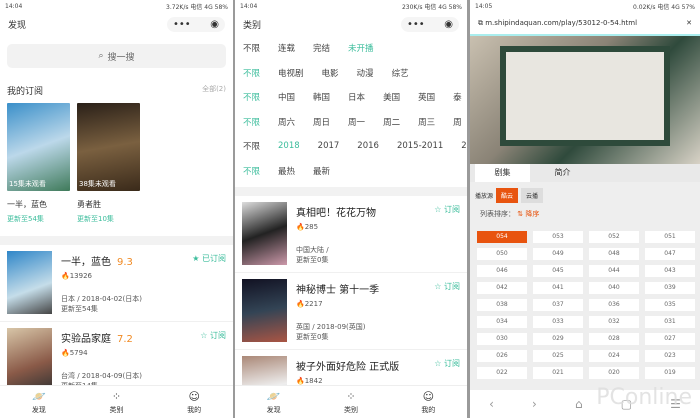 The height and width of the screenshot is (418, 700). What do you see at coordinates (391, 122) in the screenshot?
I see `filter-option: 周二` at bounding box center [391, 122].